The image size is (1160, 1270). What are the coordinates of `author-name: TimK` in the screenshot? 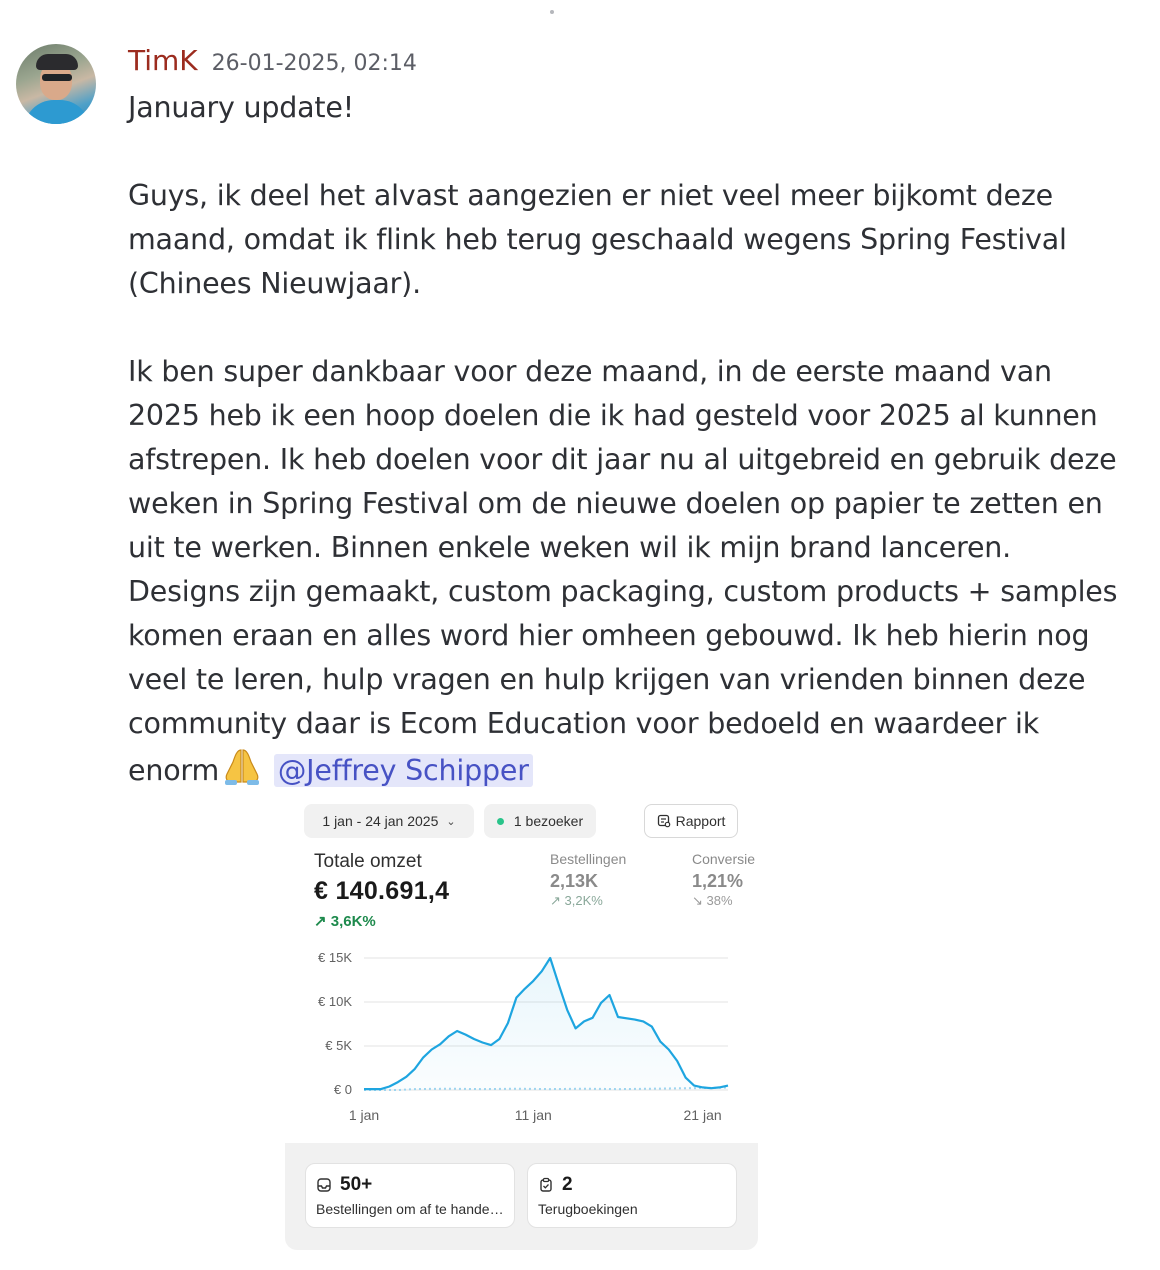 It's located at (163, 60).